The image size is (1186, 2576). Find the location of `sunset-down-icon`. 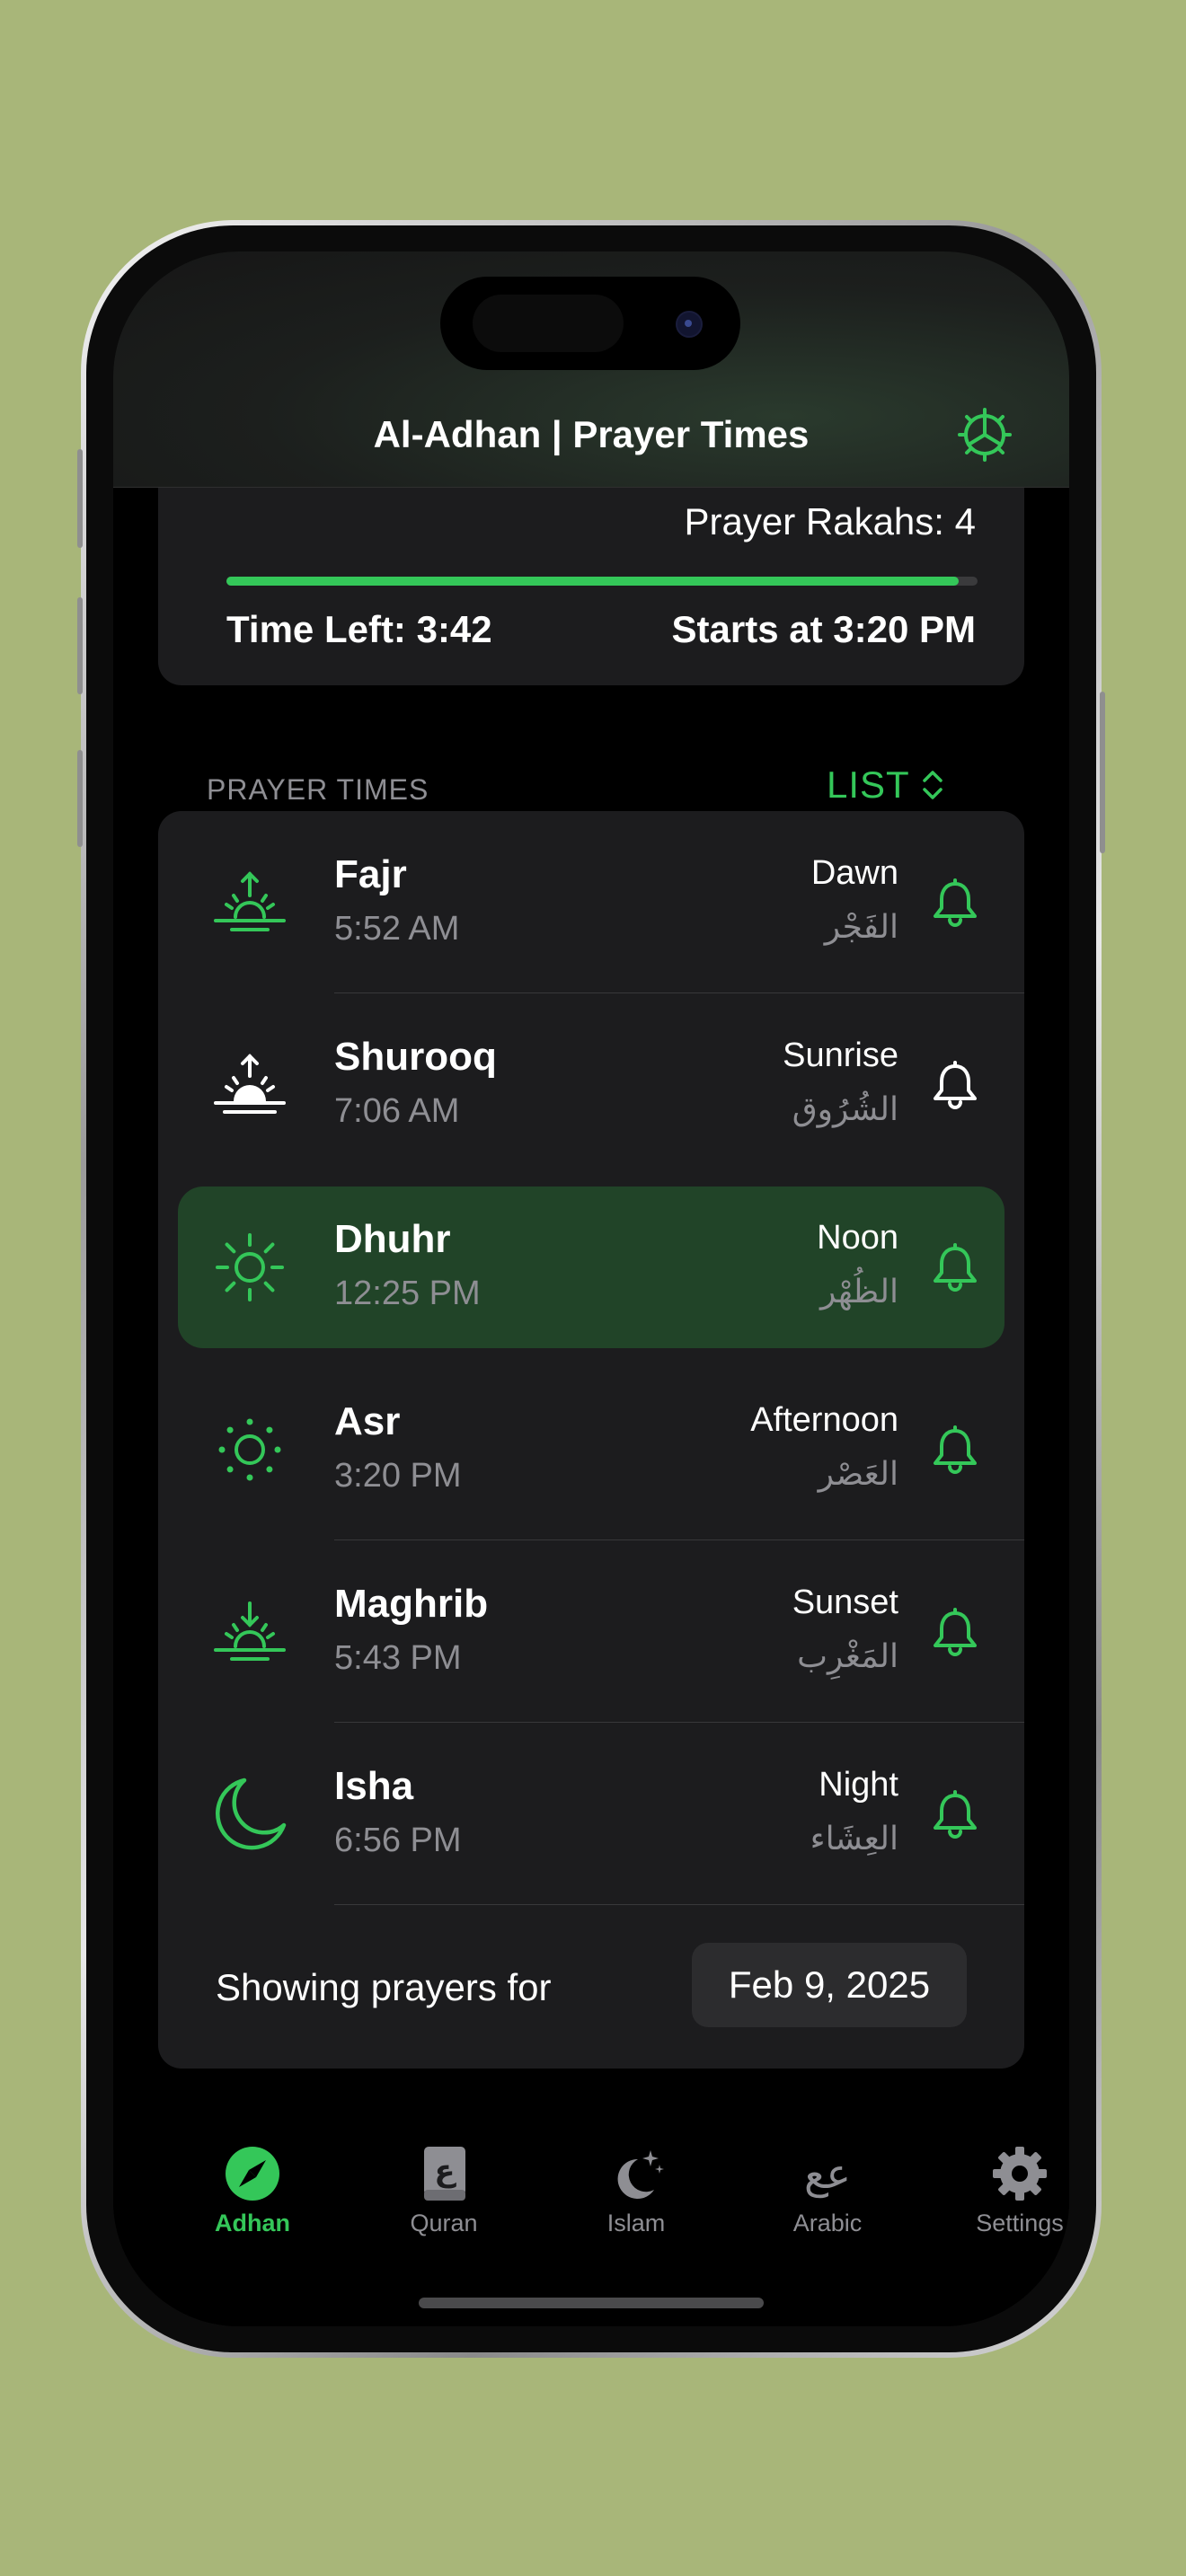

sunset-down-icon is located at coordinates (250, 1631).